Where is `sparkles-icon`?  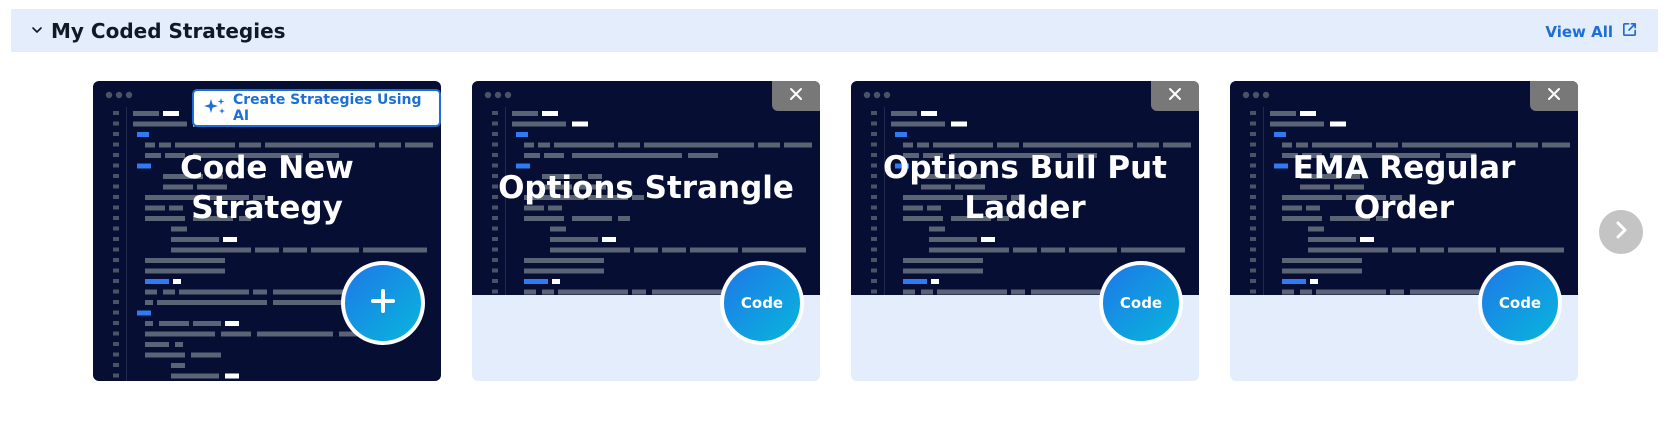
sparkles-icon is located at coordinates (215, 108).